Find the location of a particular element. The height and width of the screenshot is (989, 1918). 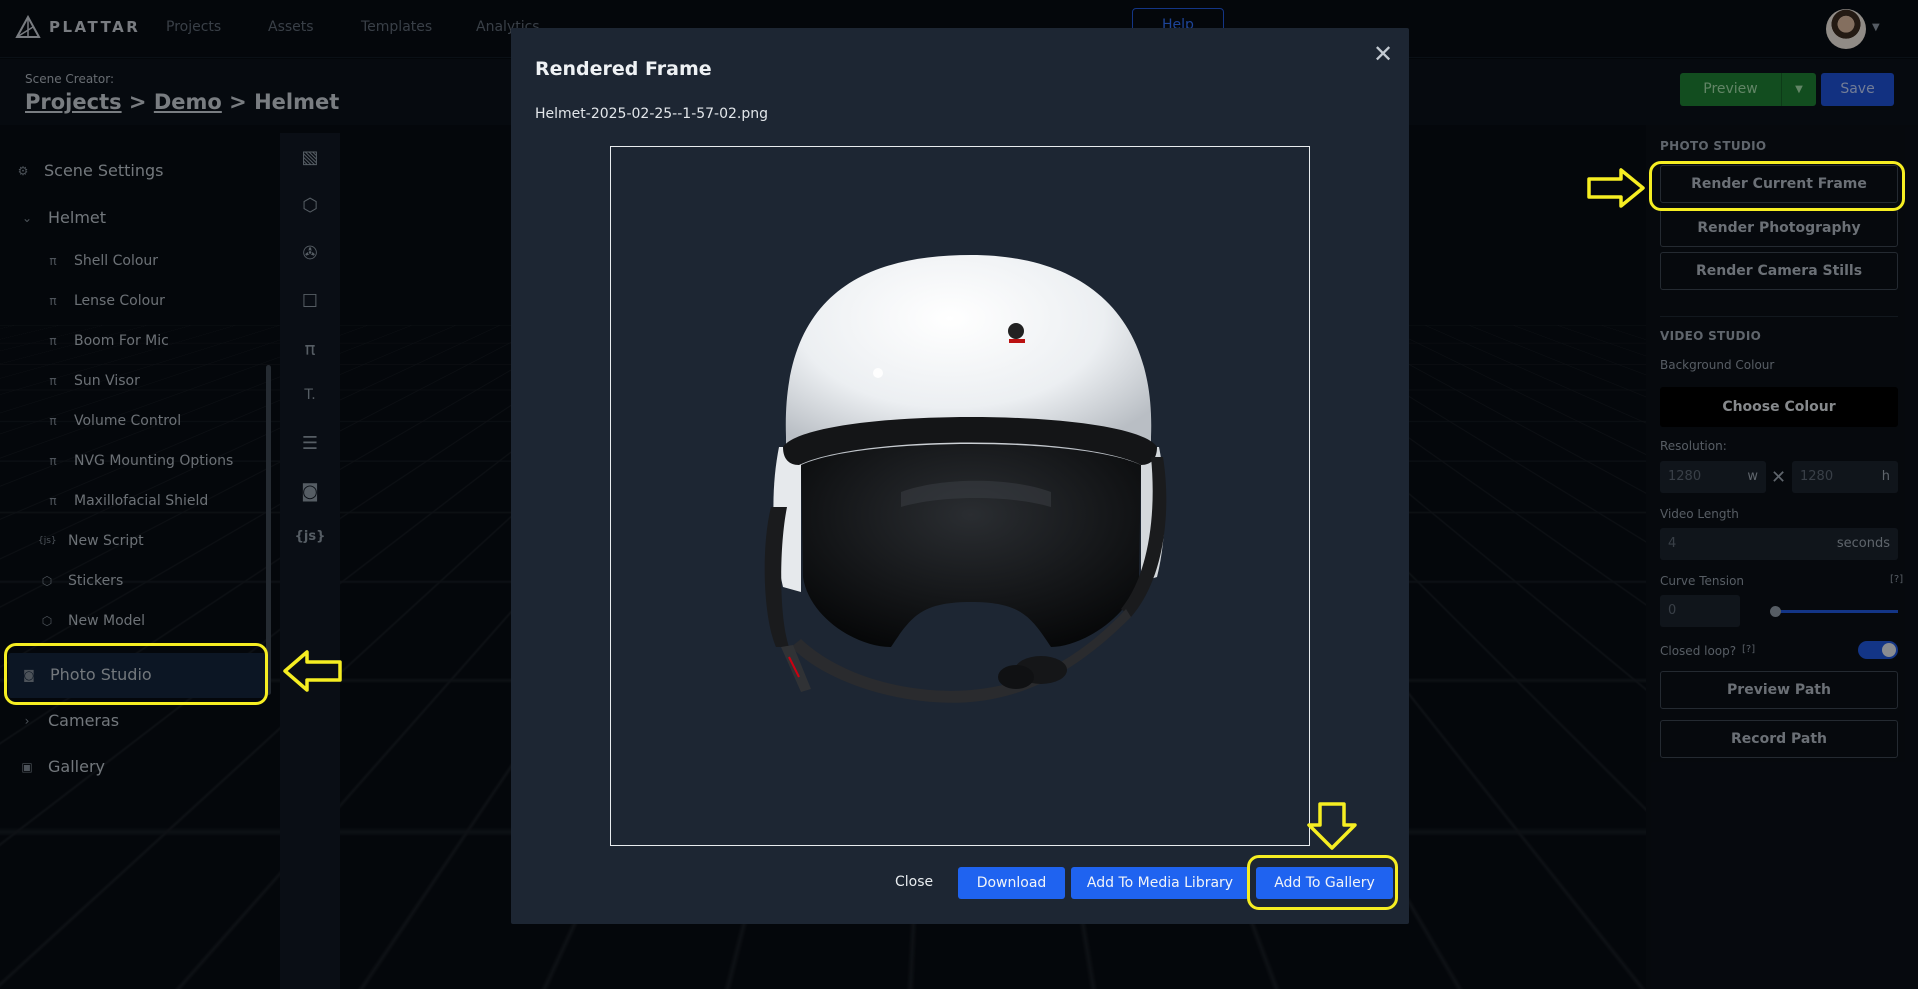

highlight-add-to-gallery is located at coordinates (1322, 882).